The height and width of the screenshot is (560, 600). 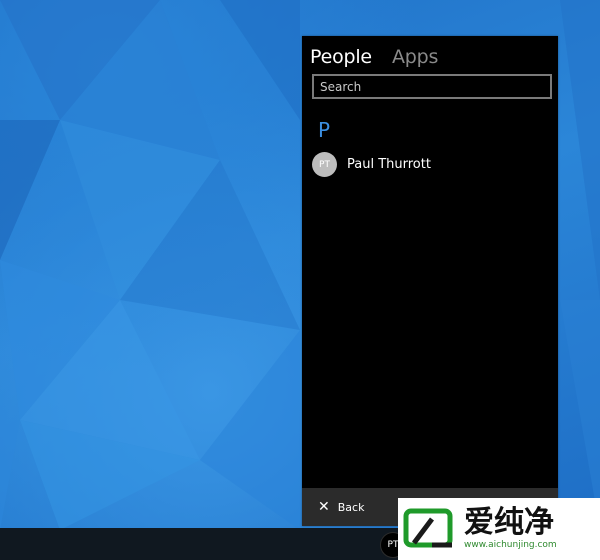 What do you see at coordinates (432, 86) in the screenshot?
I see `search-input` at bounding box center [432, 86].